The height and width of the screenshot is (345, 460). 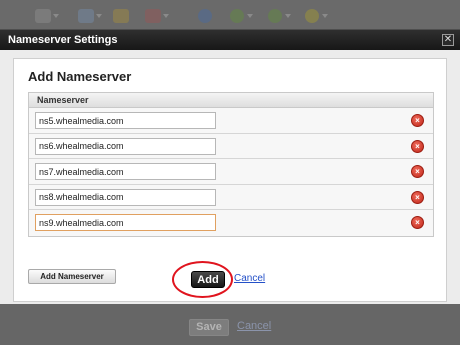 I want to click on lock-icon, so click(x=121, y=16).